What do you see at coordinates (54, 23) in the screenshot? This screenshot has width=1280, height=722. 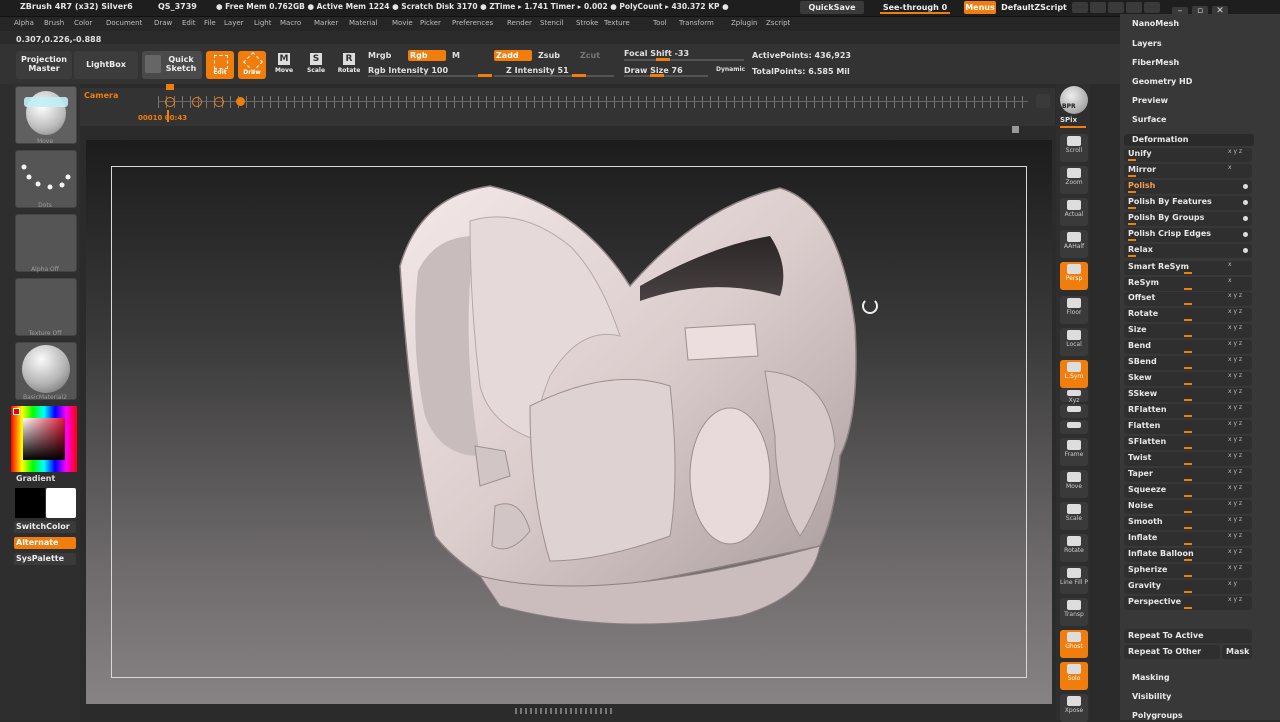 I see `menu-brush: Brush` at bounding box center [54, 23].